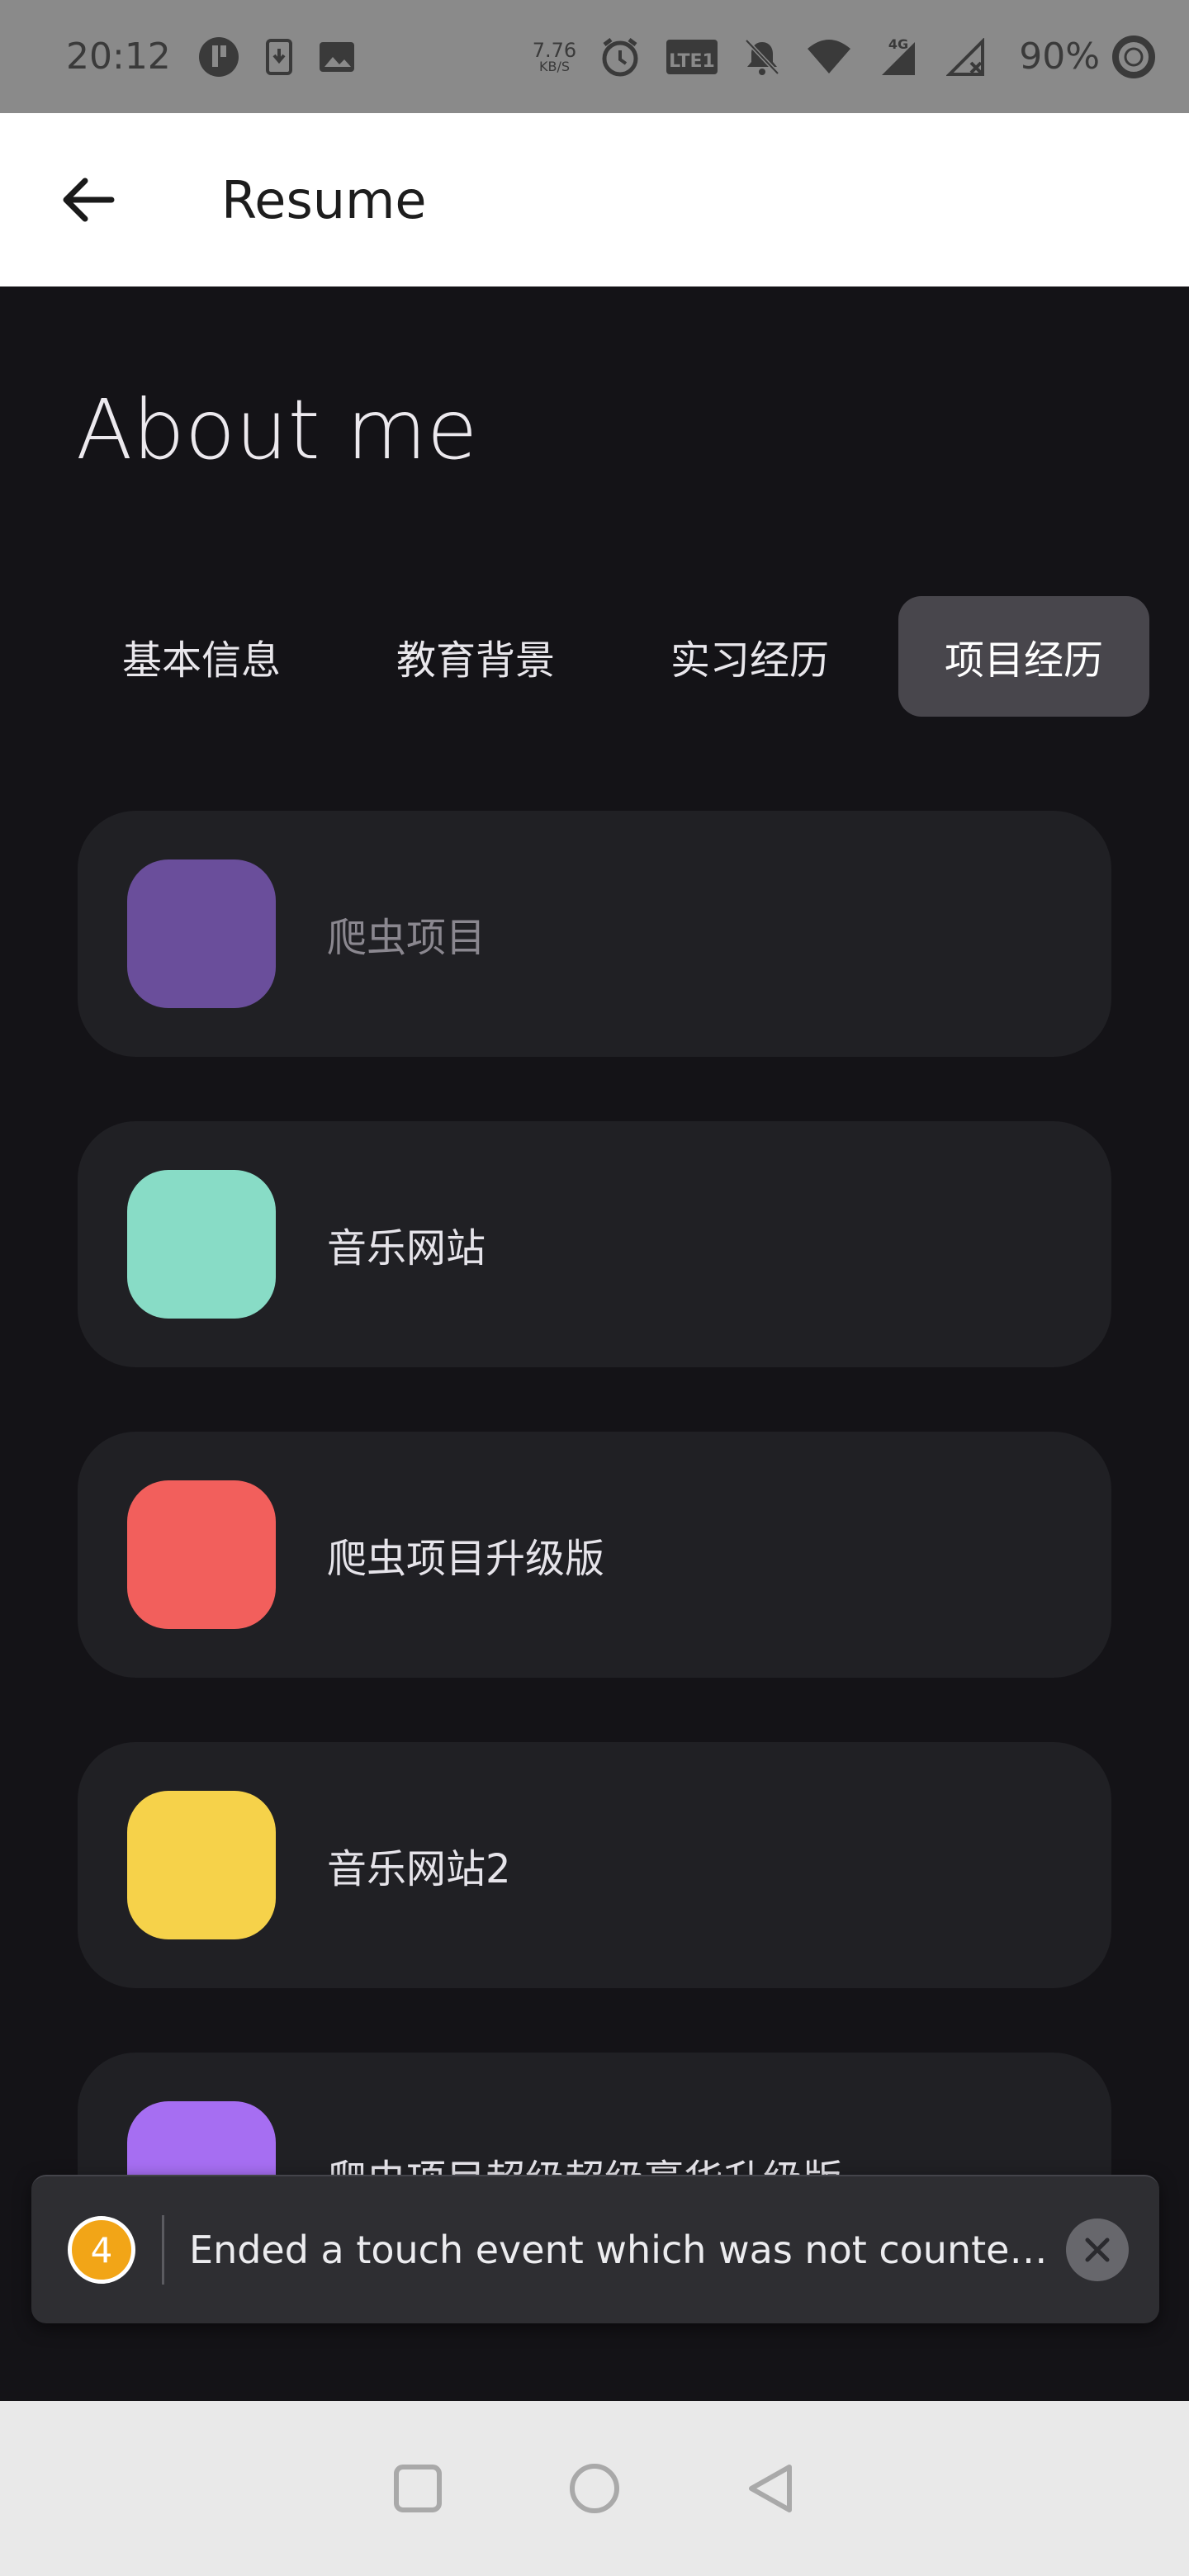 The height and width of the screenshot is (2576, 1189). I want to click on app-notification-icon, so click(218, 57).